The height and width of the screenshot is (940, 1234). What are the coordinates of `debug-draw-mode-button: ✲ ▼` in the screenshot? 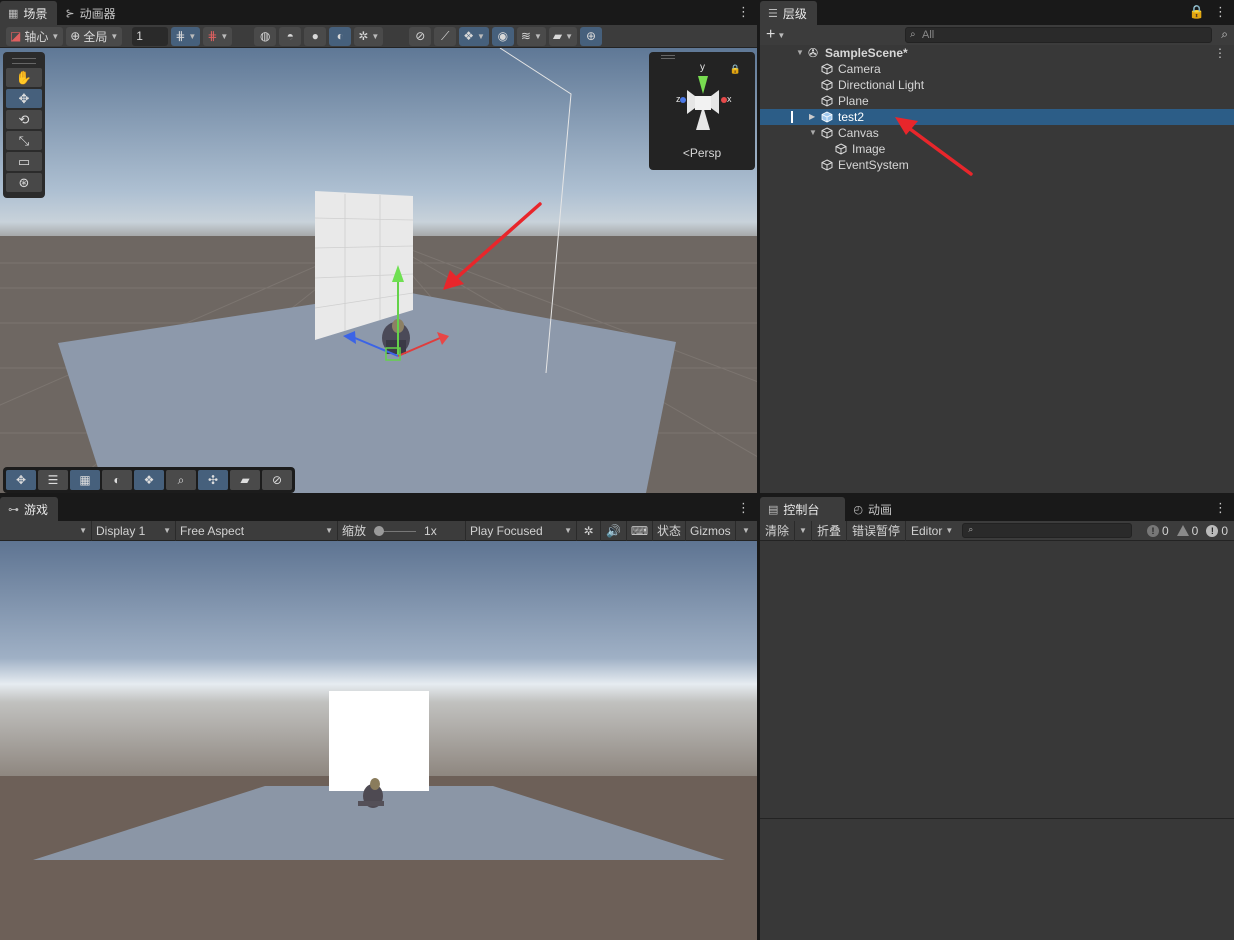 It's located at (369, 36).